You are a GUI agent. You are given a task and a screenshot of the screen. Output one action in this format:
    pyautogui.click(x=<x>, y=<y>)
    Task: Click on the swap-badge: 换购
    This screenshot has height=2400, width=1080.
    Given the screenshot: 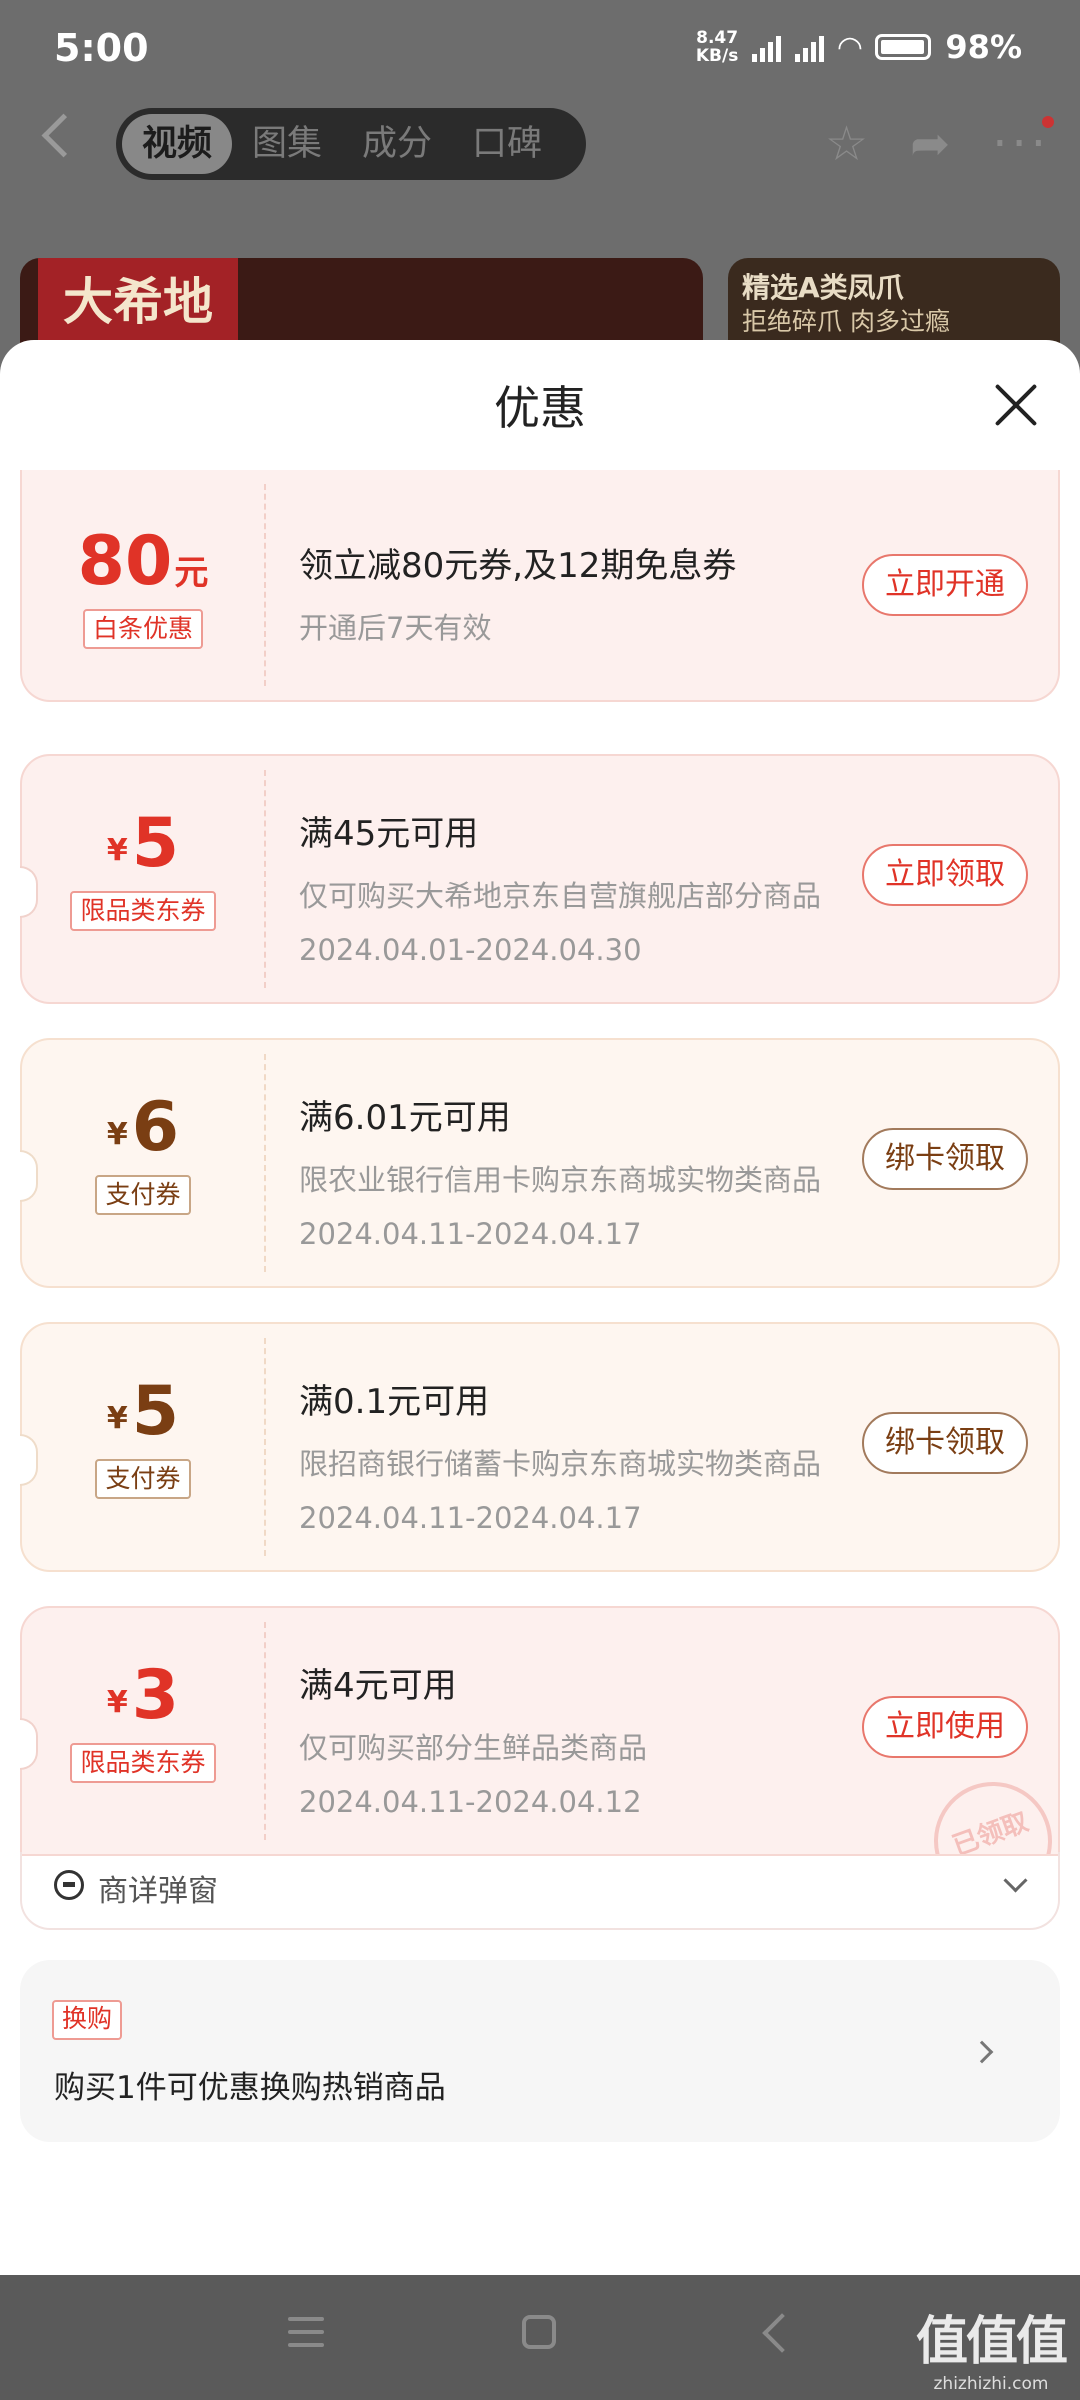 What is the action you would take?
    pyautogui.click(x=87, y=2020)
    